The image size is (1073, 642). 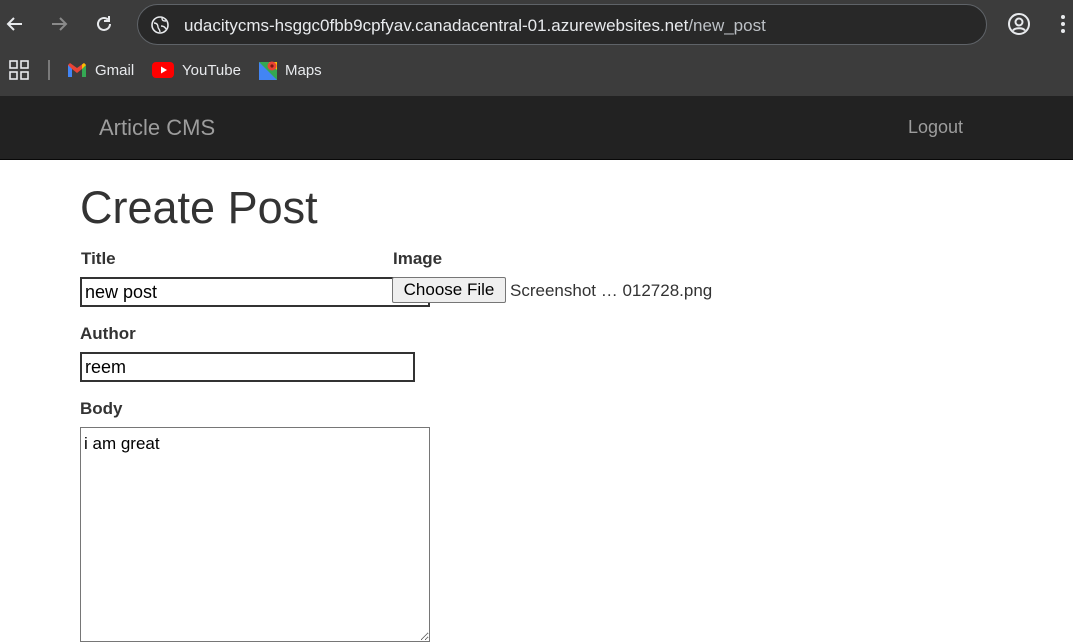 I want to click on bookmark-label: YouTube, so click(x=211, y=70).